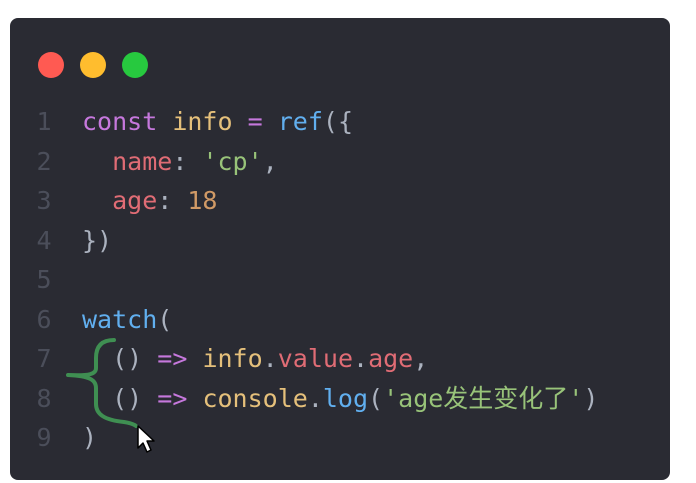 The height and width of the screenshot is (483, 696). Describe the element at coordinates (146, 439) in the screenshot. I see `mouse-pointer-icon` at that location.